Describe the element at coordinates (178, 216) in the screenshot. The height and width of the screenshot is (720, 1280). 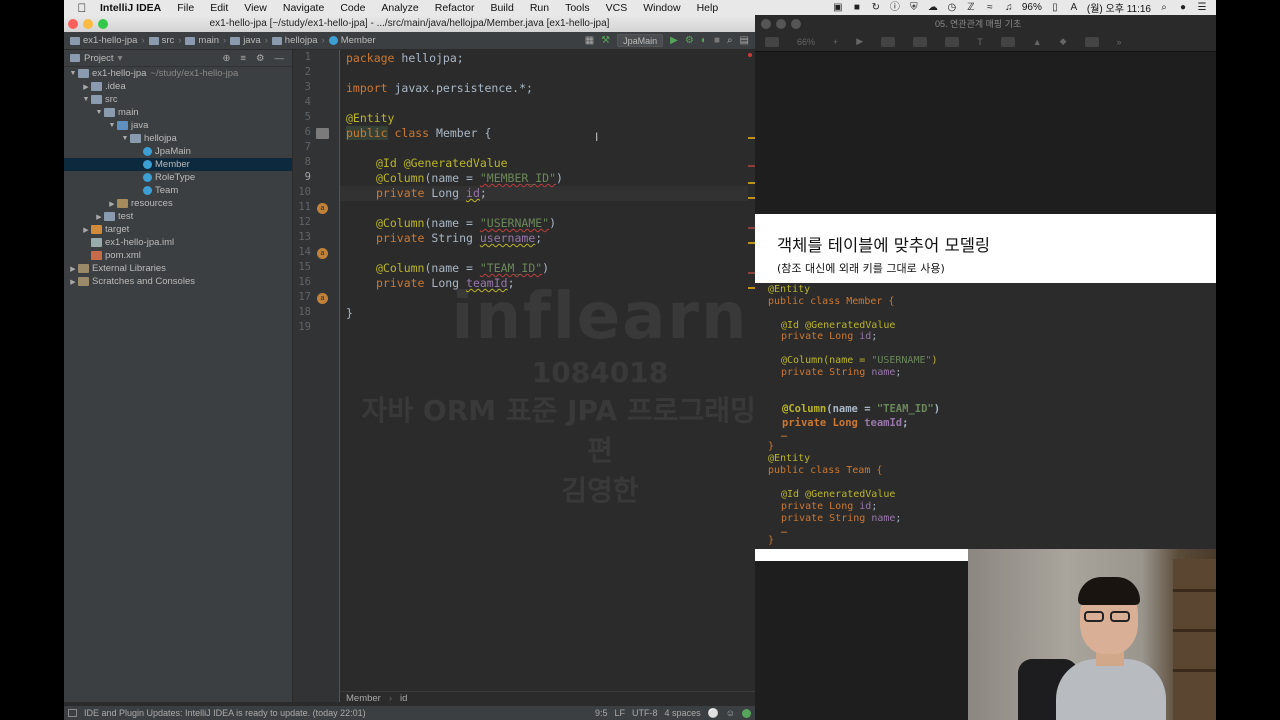
I see `tree-item: ▶ test` at that location.